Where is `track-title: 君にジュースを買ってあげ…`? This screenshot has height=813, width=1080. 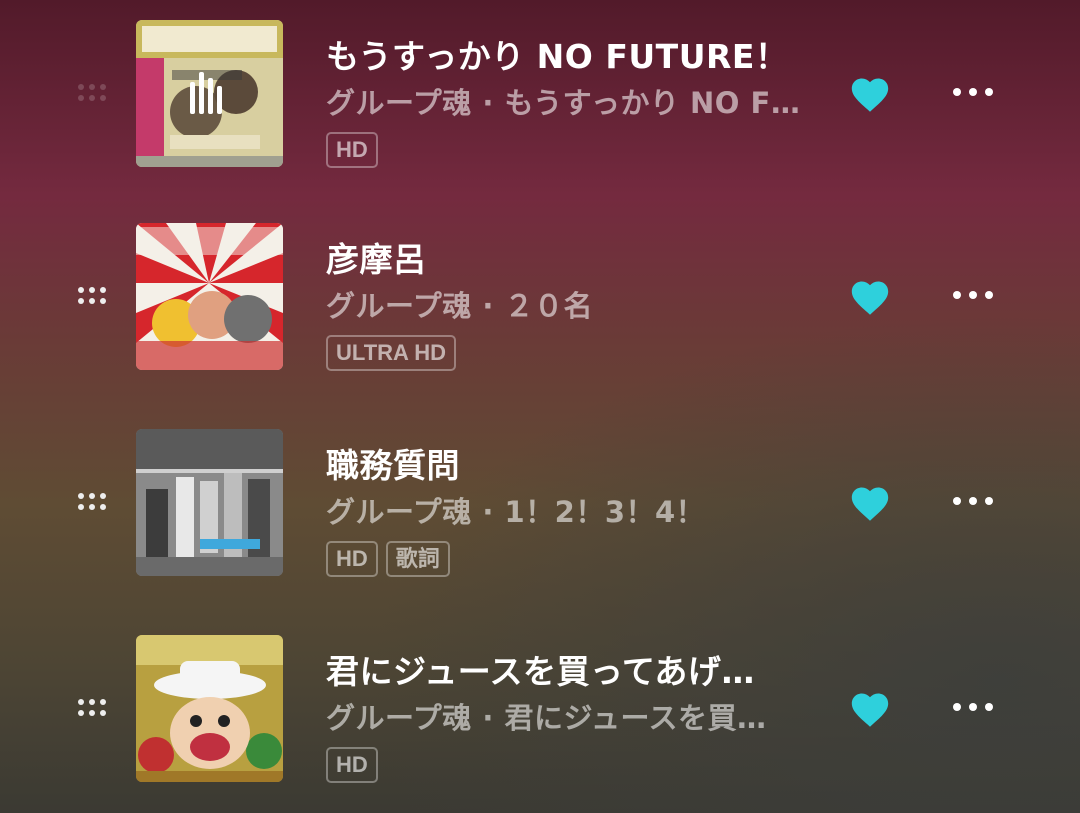 track-title: 君にジュースを買ってあげ… is located at coordinates (540, 669).